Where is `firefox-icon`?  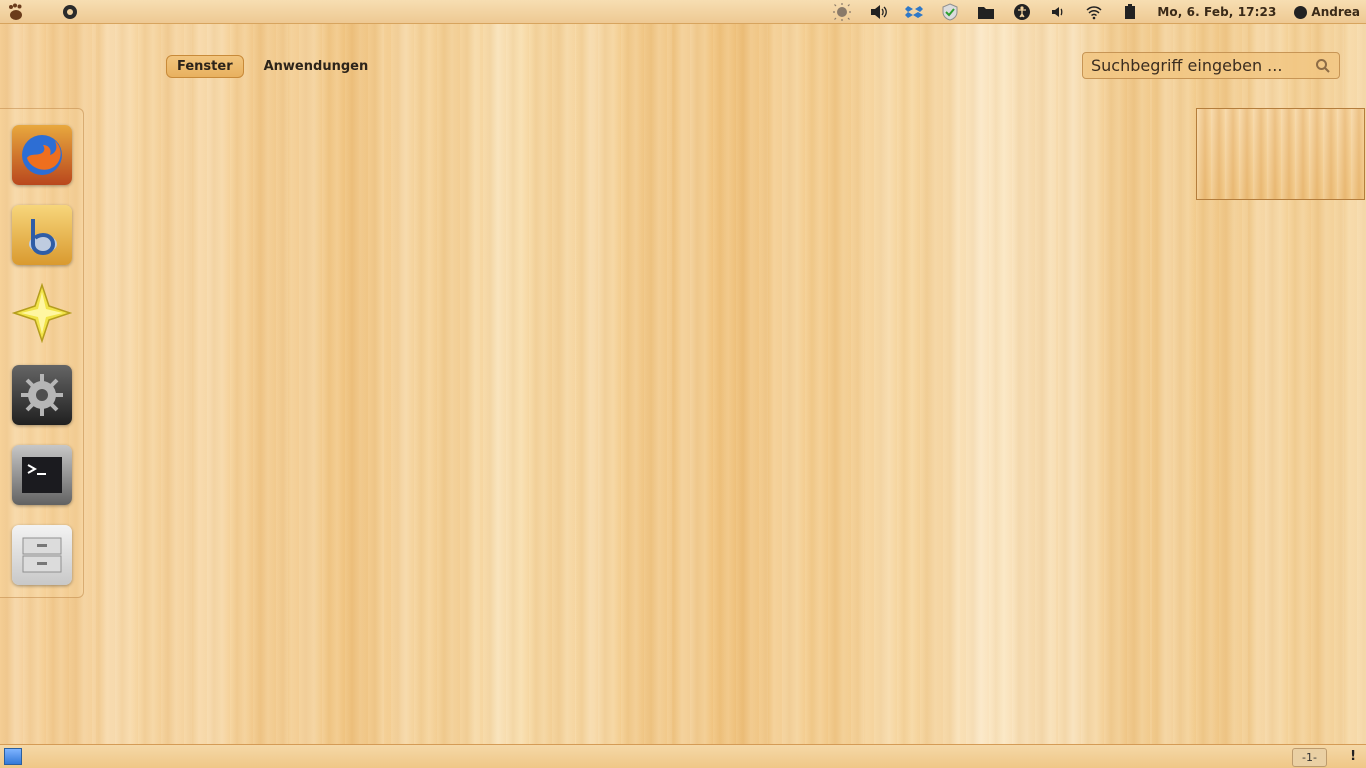
firefox-icon is located at coordinates (42, 155).